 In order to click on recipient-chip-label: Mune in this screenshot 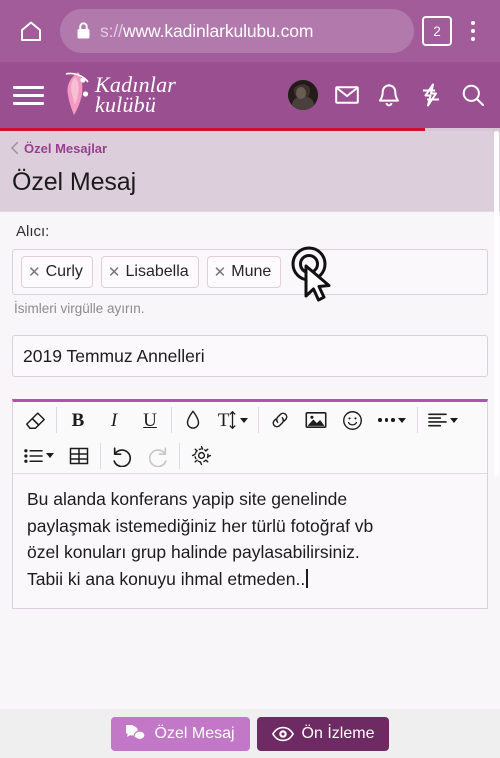, I will do `click(251, 271)`.